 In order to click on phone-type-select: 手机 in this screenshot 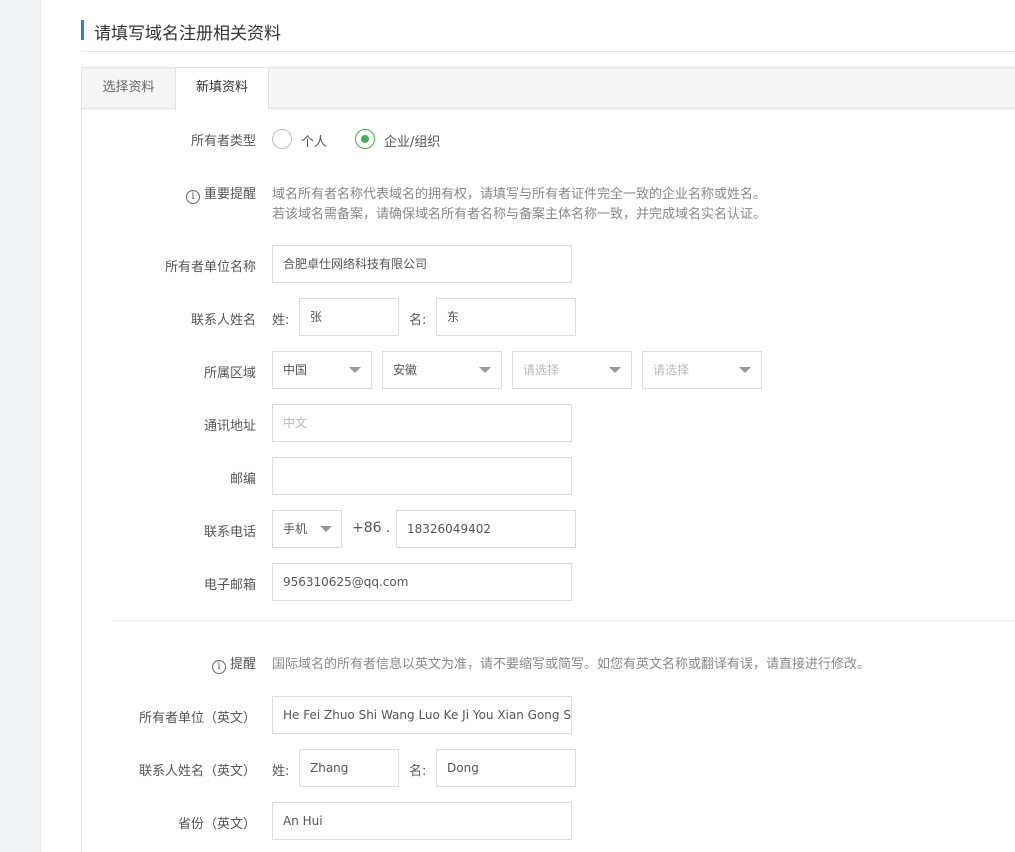, I will do `click(307, 529)`.